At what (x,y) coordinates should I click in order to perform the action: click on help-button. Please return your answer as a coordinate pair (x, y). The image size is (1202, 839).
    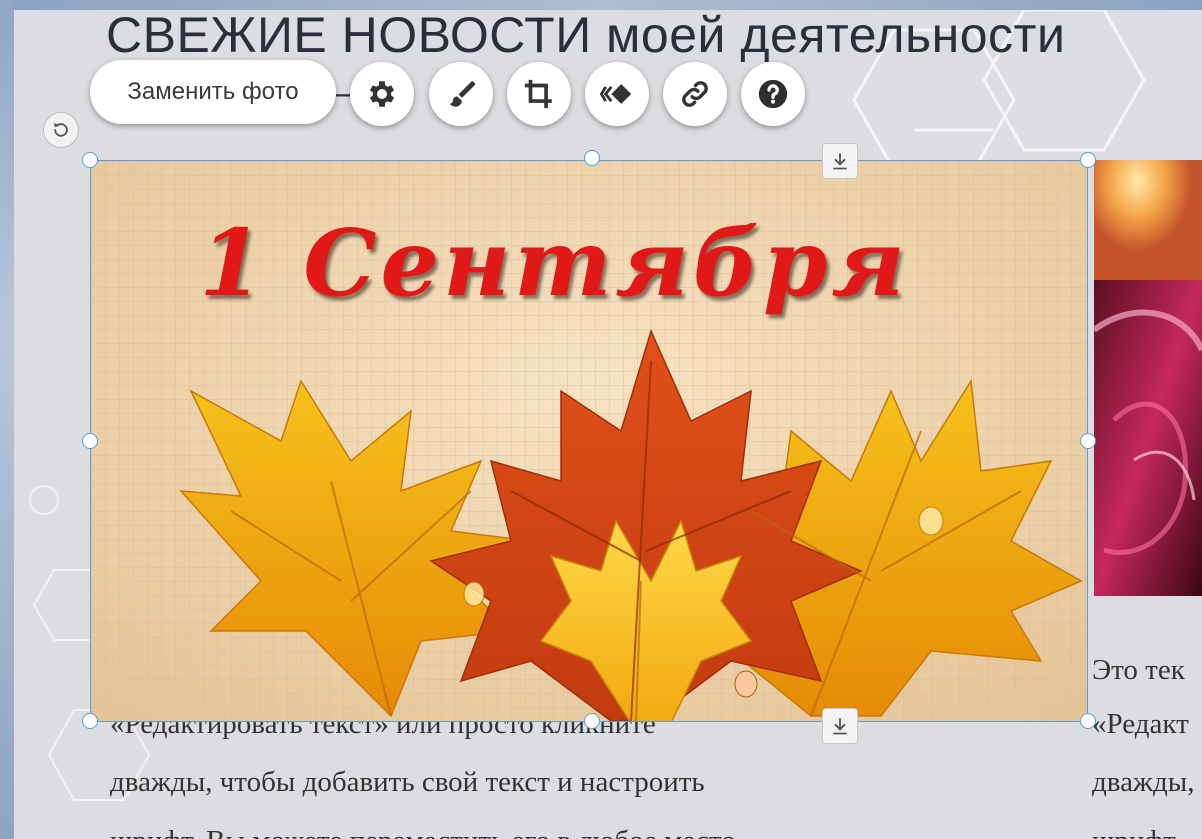
    Looking at the image, I should click on (773, 94).